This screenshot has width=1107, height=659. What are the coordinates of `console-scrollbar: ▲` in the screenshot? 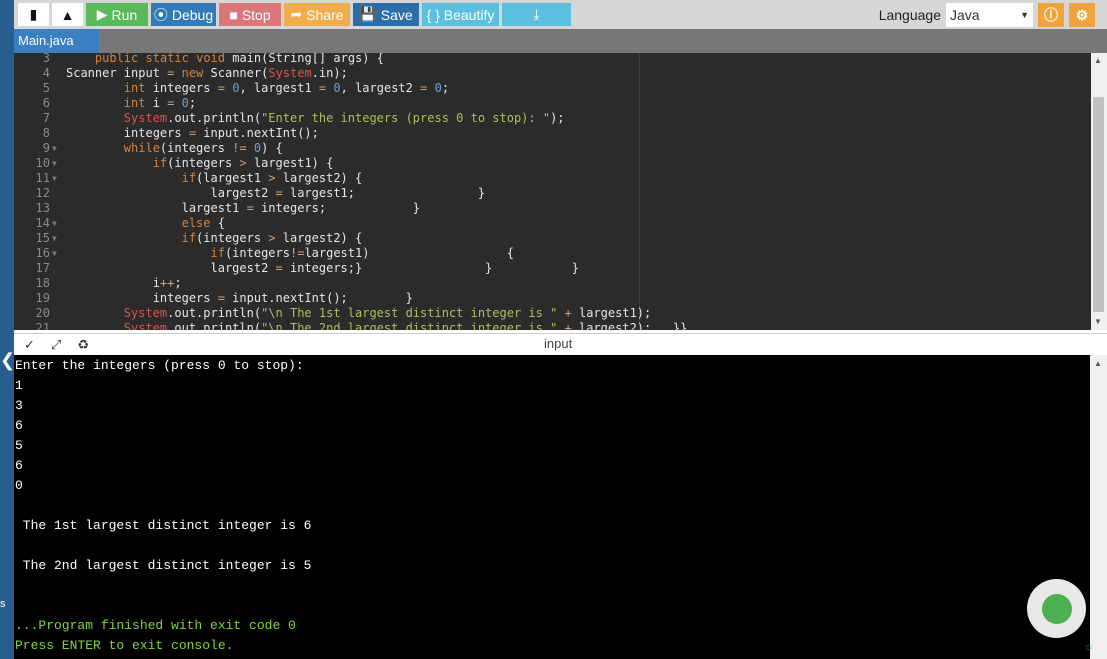 It's located at (1098, 507).